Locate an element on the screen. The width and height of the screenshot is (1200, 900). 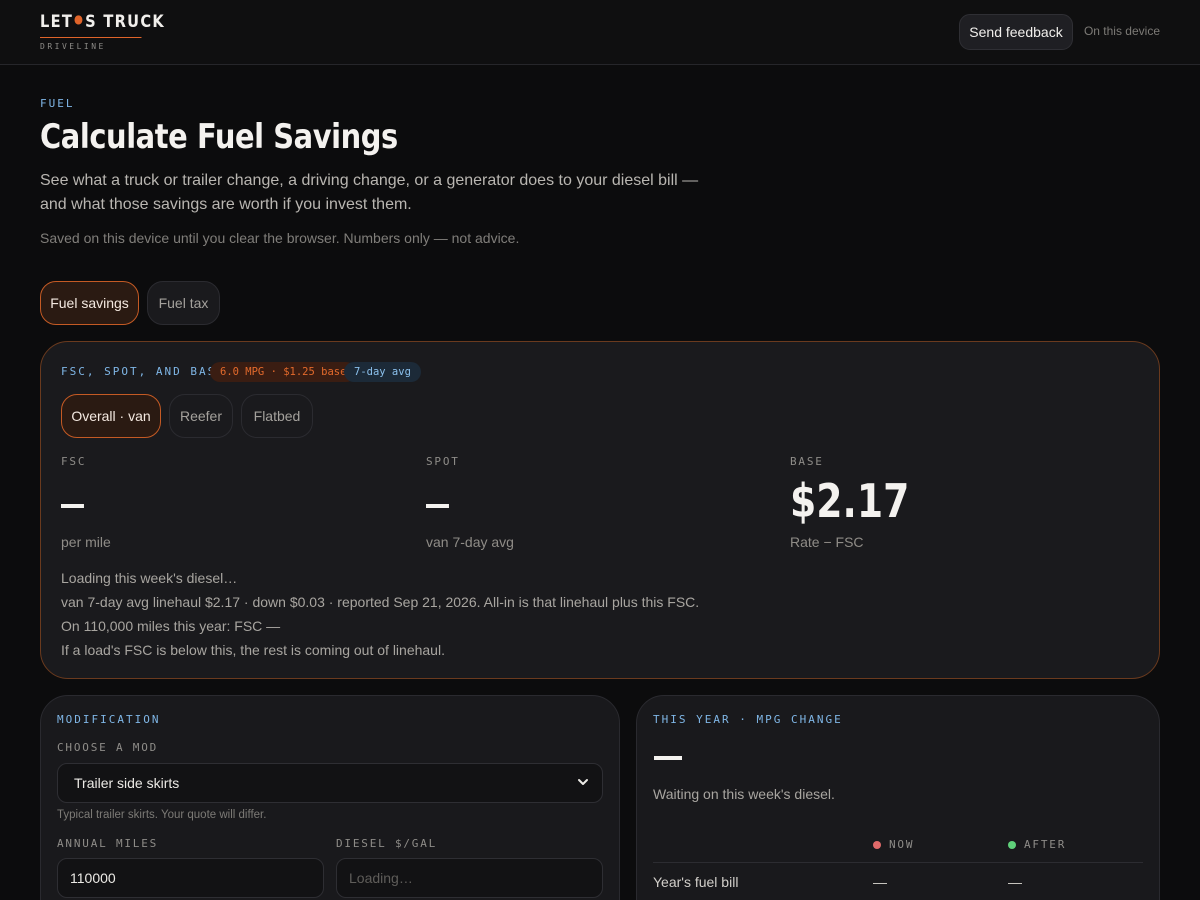
fsc-metric-value is located at coordinates (81, 501).